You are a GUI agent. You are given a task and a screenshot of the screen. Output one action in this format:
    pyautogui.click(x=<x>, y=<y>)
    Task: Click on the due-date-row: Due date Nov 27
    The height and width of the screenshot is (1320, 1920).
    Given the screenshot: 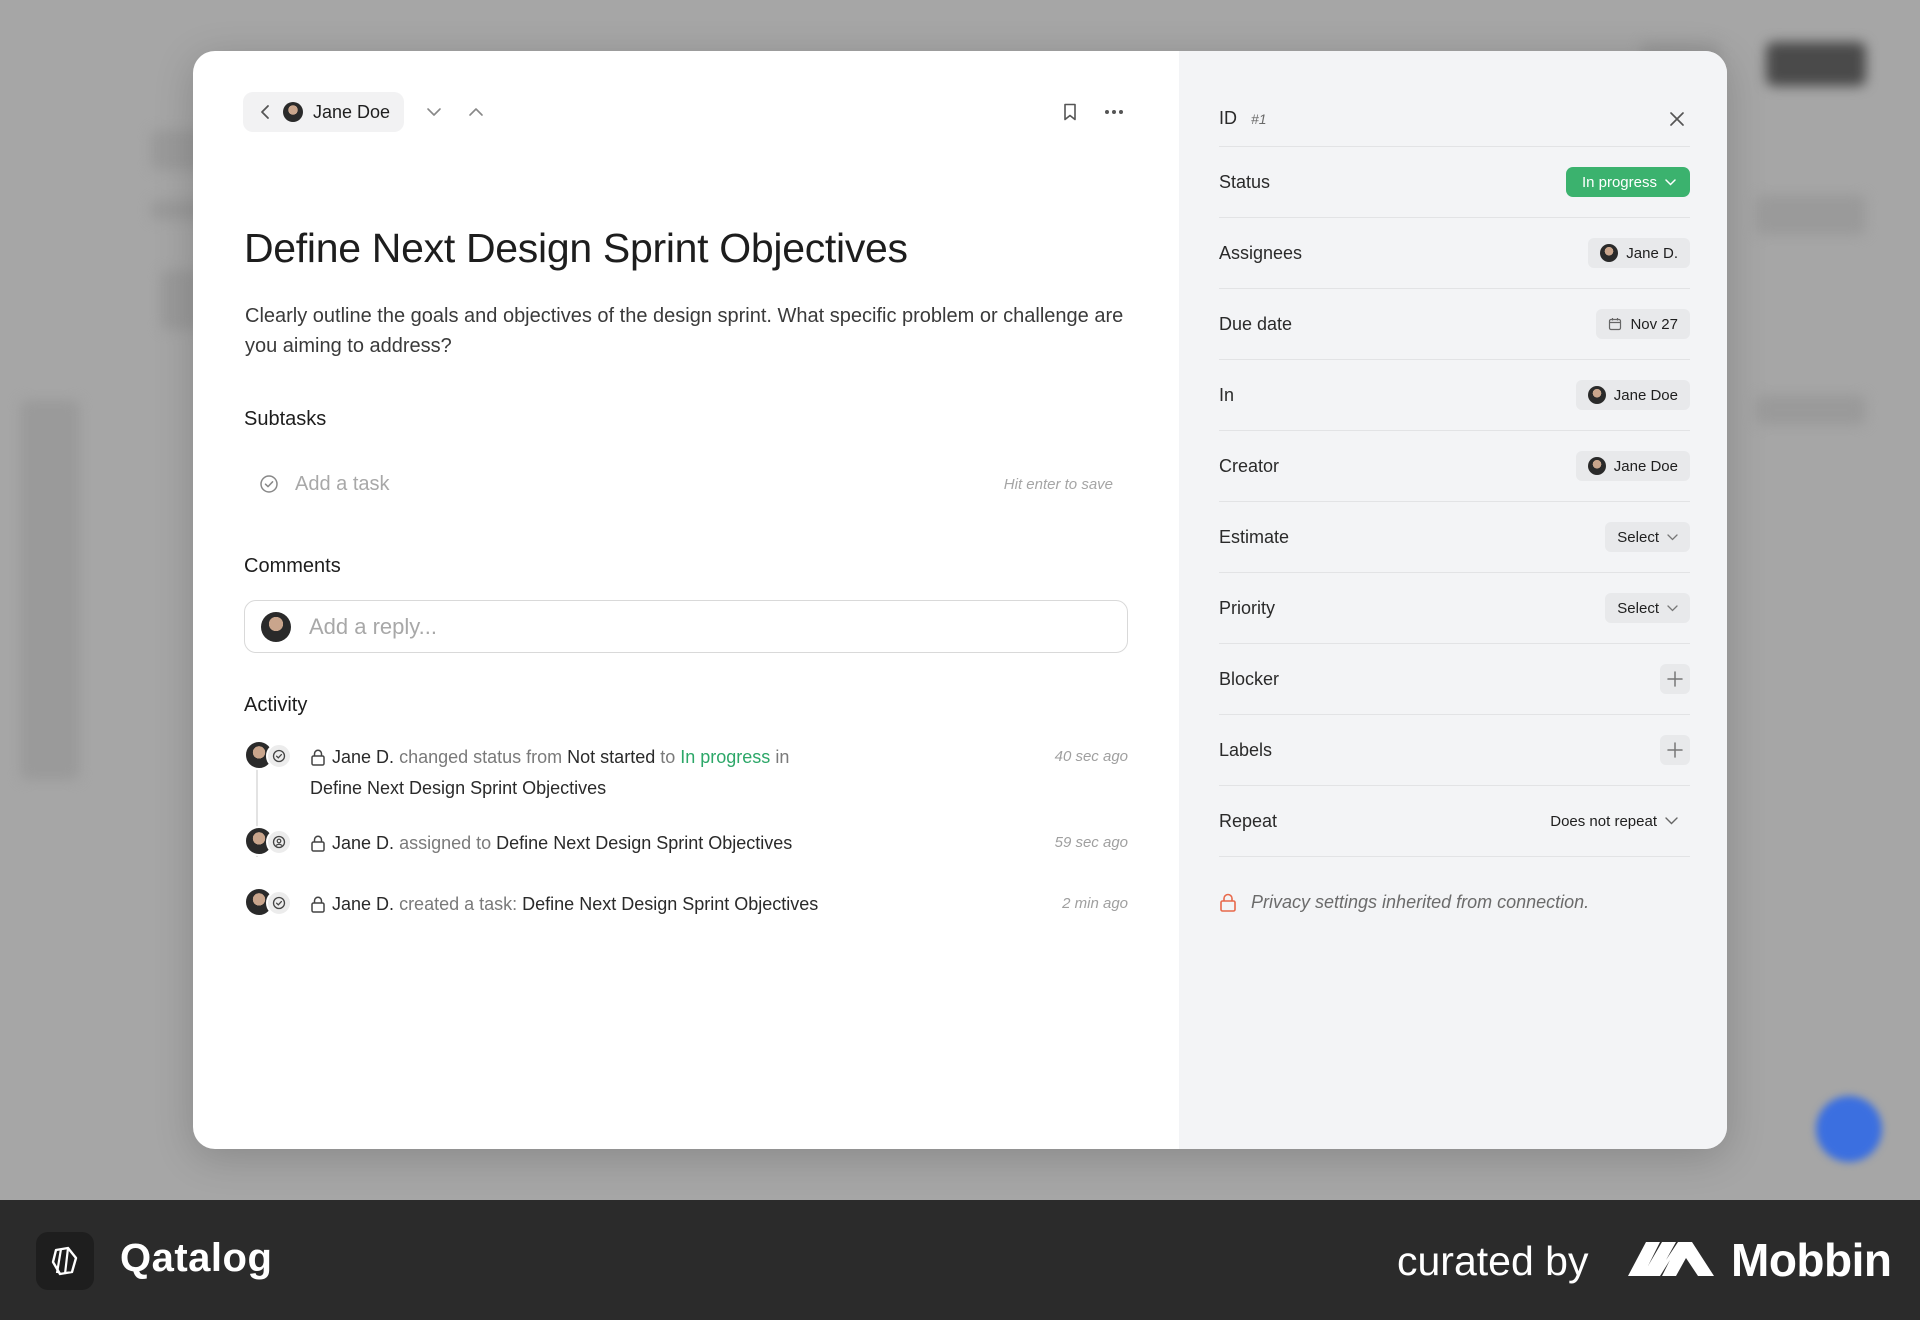 What is the action you would take?
    pyautogui.click(x=1454, y=324)
    